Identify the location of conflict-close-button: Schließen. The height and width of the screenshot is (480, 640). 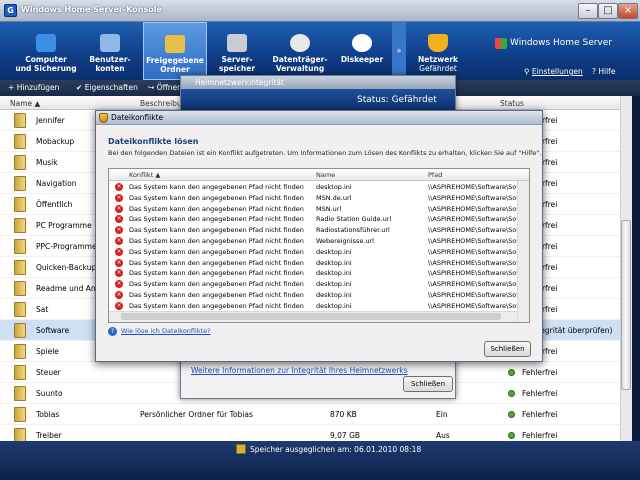
(507, 349).